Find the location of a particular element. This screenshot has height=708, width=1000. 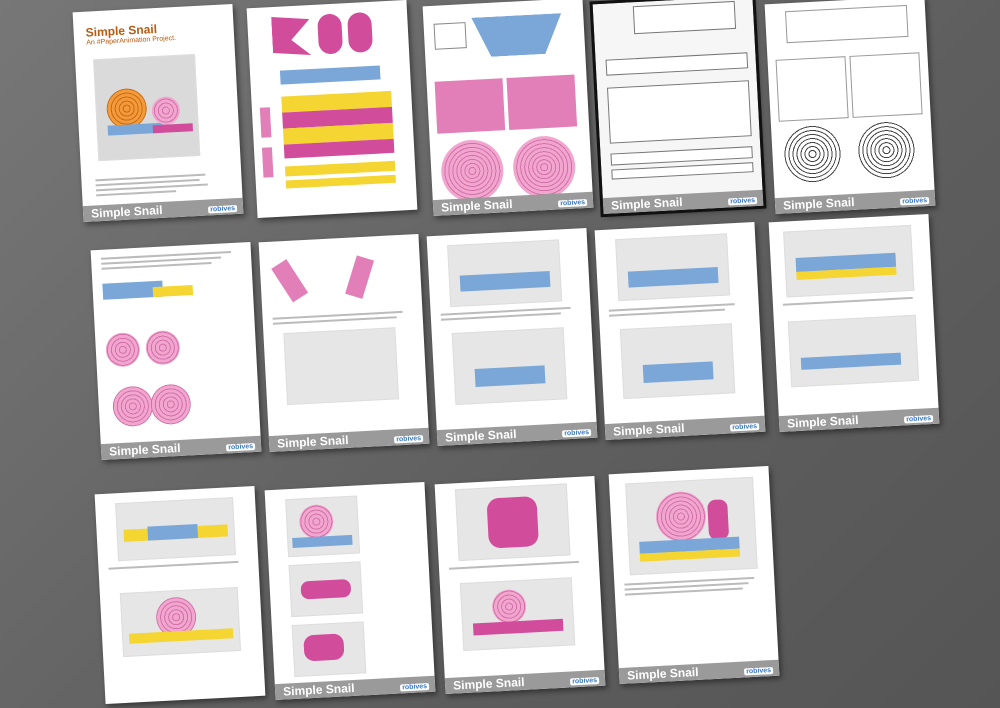

footer-title: Simple Snail is located at coordinates (126, 211).